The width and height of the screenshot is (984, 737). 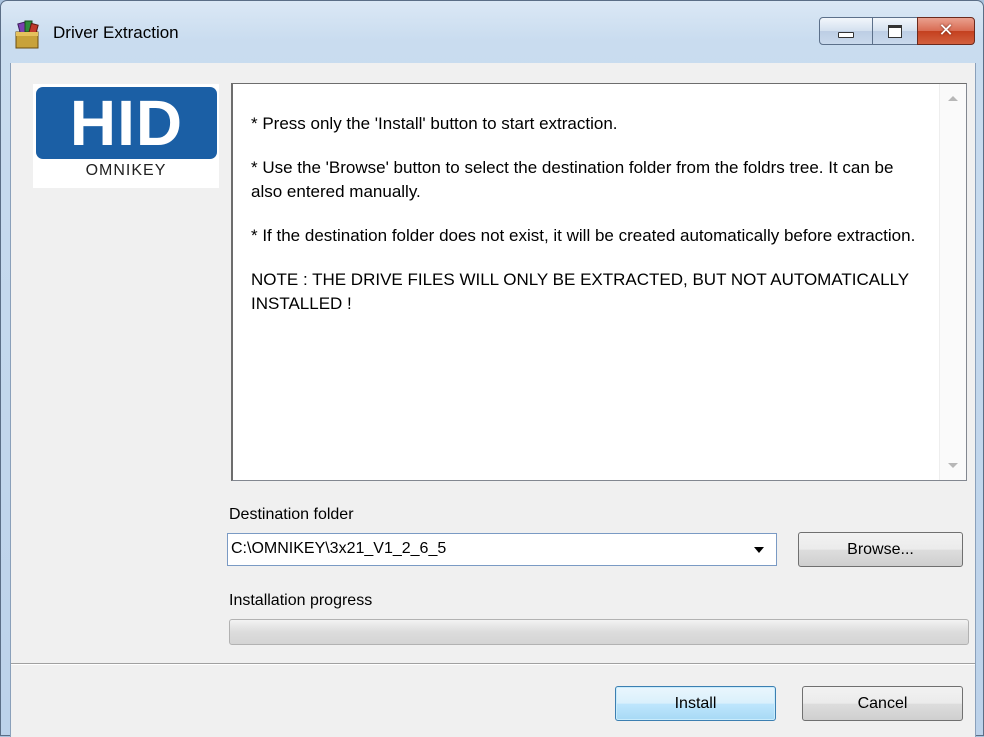 What do you see at coordinates (882, 703) in the screenshot?
I see `cancel-button: Cancel` at bounding box center [882, 703].